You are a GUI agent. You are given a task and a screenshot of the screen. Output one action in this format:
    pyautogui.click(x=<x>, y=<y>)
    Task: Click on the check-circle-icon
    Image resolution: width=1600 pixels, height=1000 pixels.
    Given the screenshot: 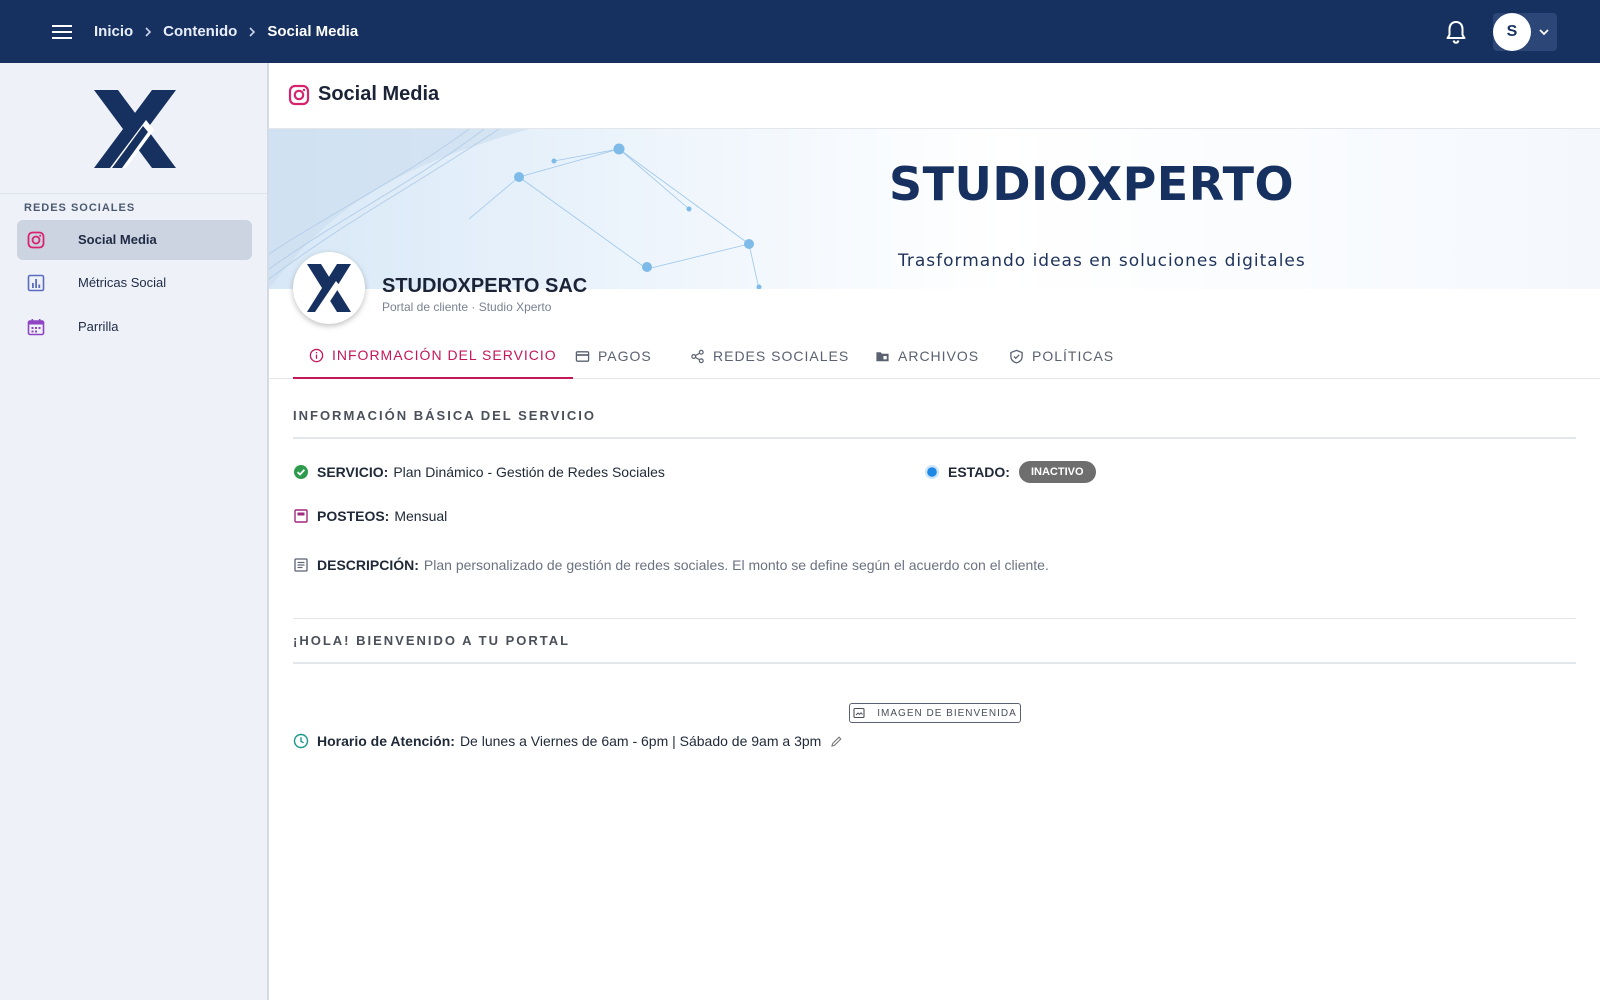 What is the action you would take?
    pyautogui.click(x=301, y=472)
    